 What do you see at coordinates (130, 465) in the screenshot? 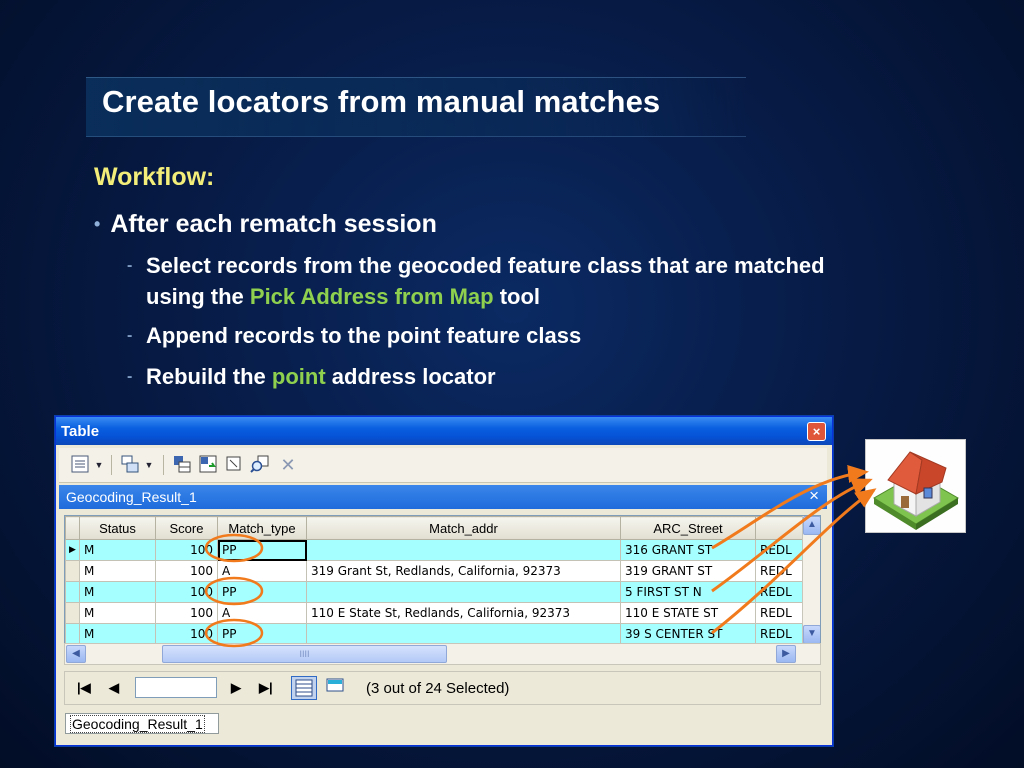
I see `related-tables-icon` at bounding box center [130, 465].